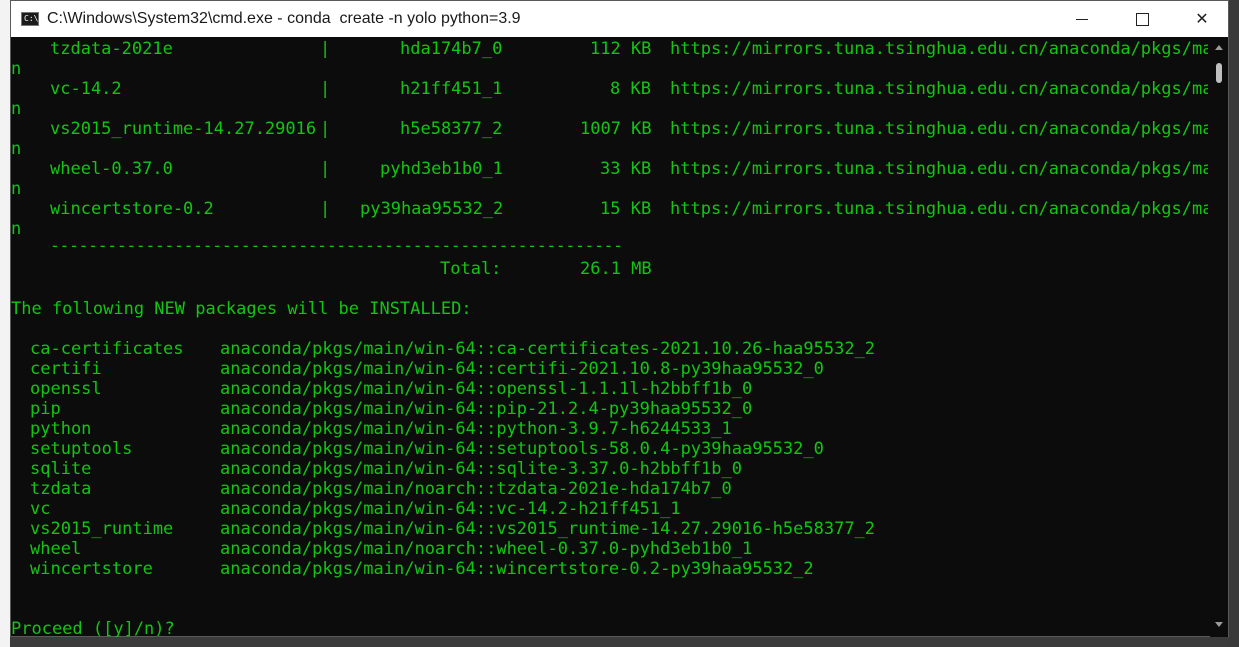  I want to click on download-row-size: 33 KB, so click(626, 169).